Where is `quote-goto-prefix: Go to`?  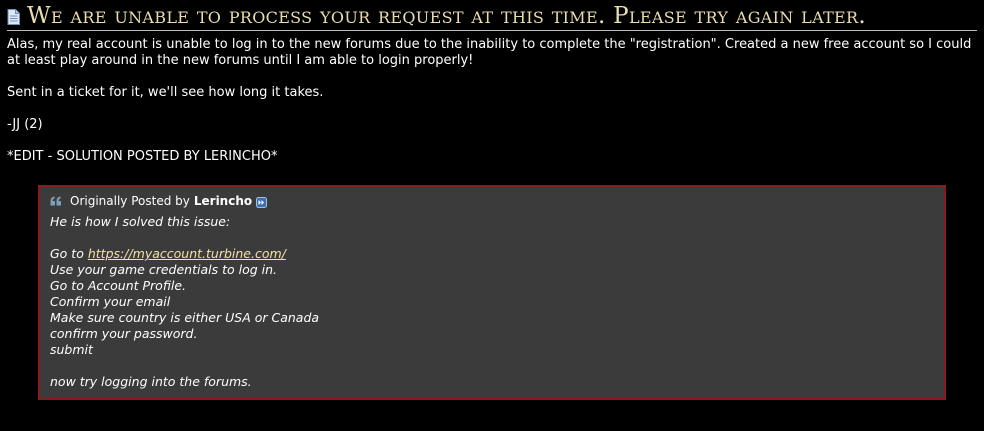 quote-goto-prefix: Go to is located at coordinates (67, 253).